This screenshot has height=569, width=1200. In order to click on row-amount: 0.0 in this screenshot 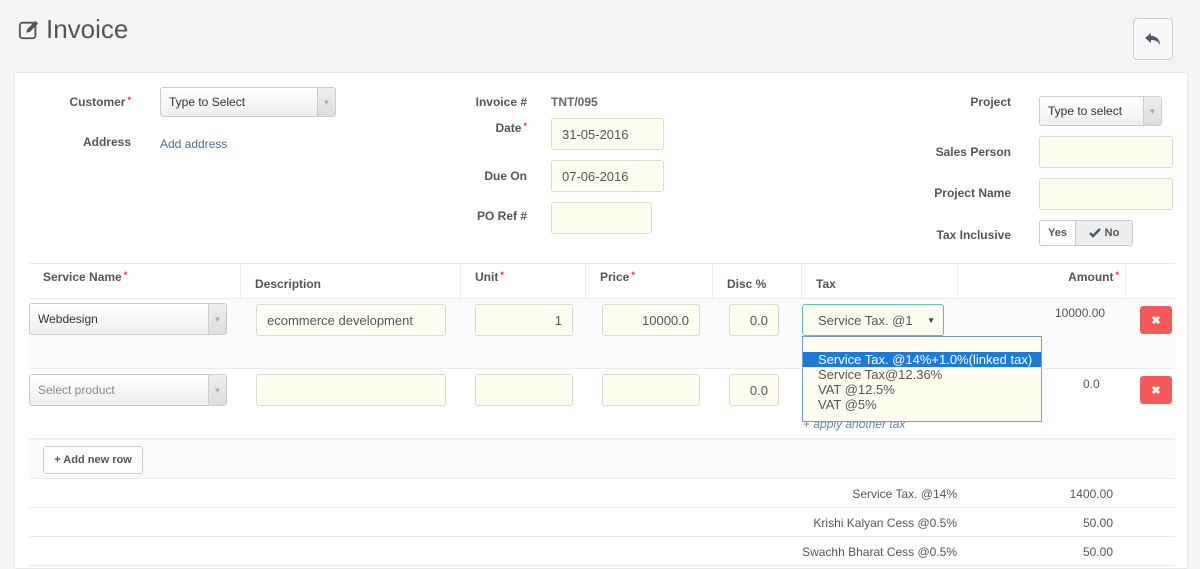, I will do `click(1091, 384)`.